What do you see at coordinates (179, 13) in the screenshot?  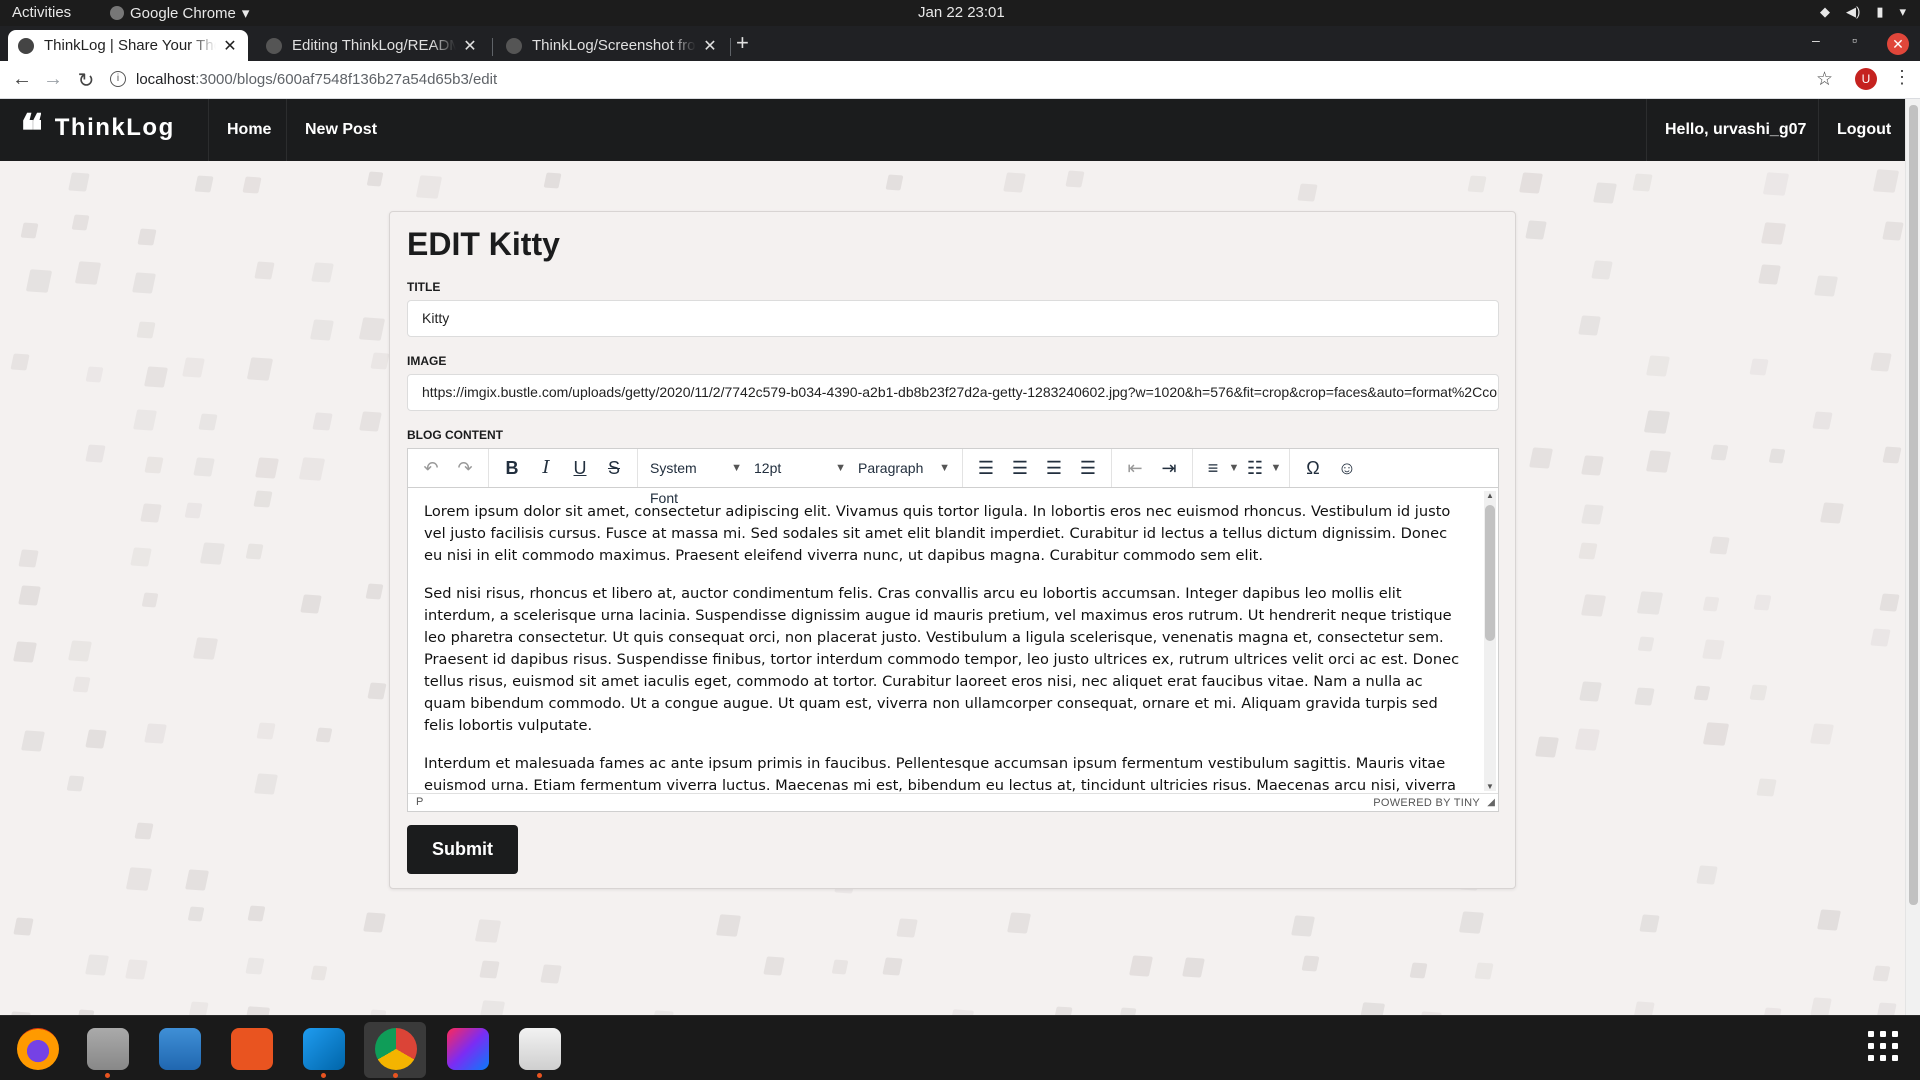 I see `app-menu: Google Chrome ▾` at bounding box center [179, 13].